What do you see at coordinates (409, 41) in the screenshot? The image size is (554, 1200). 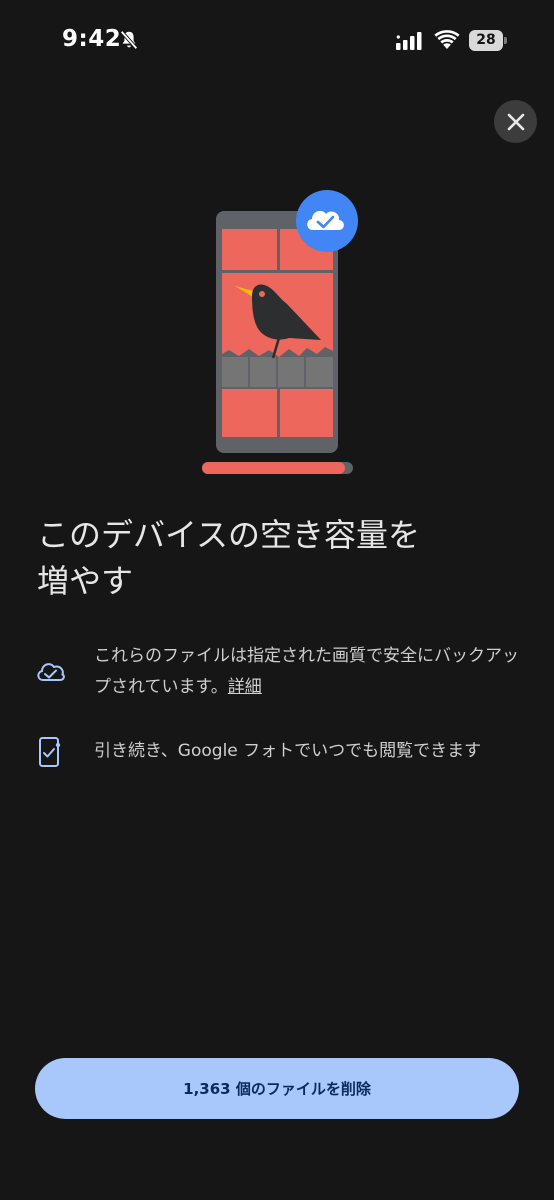 I see `cellular-signal-icon` at bounding box center [409, 41].